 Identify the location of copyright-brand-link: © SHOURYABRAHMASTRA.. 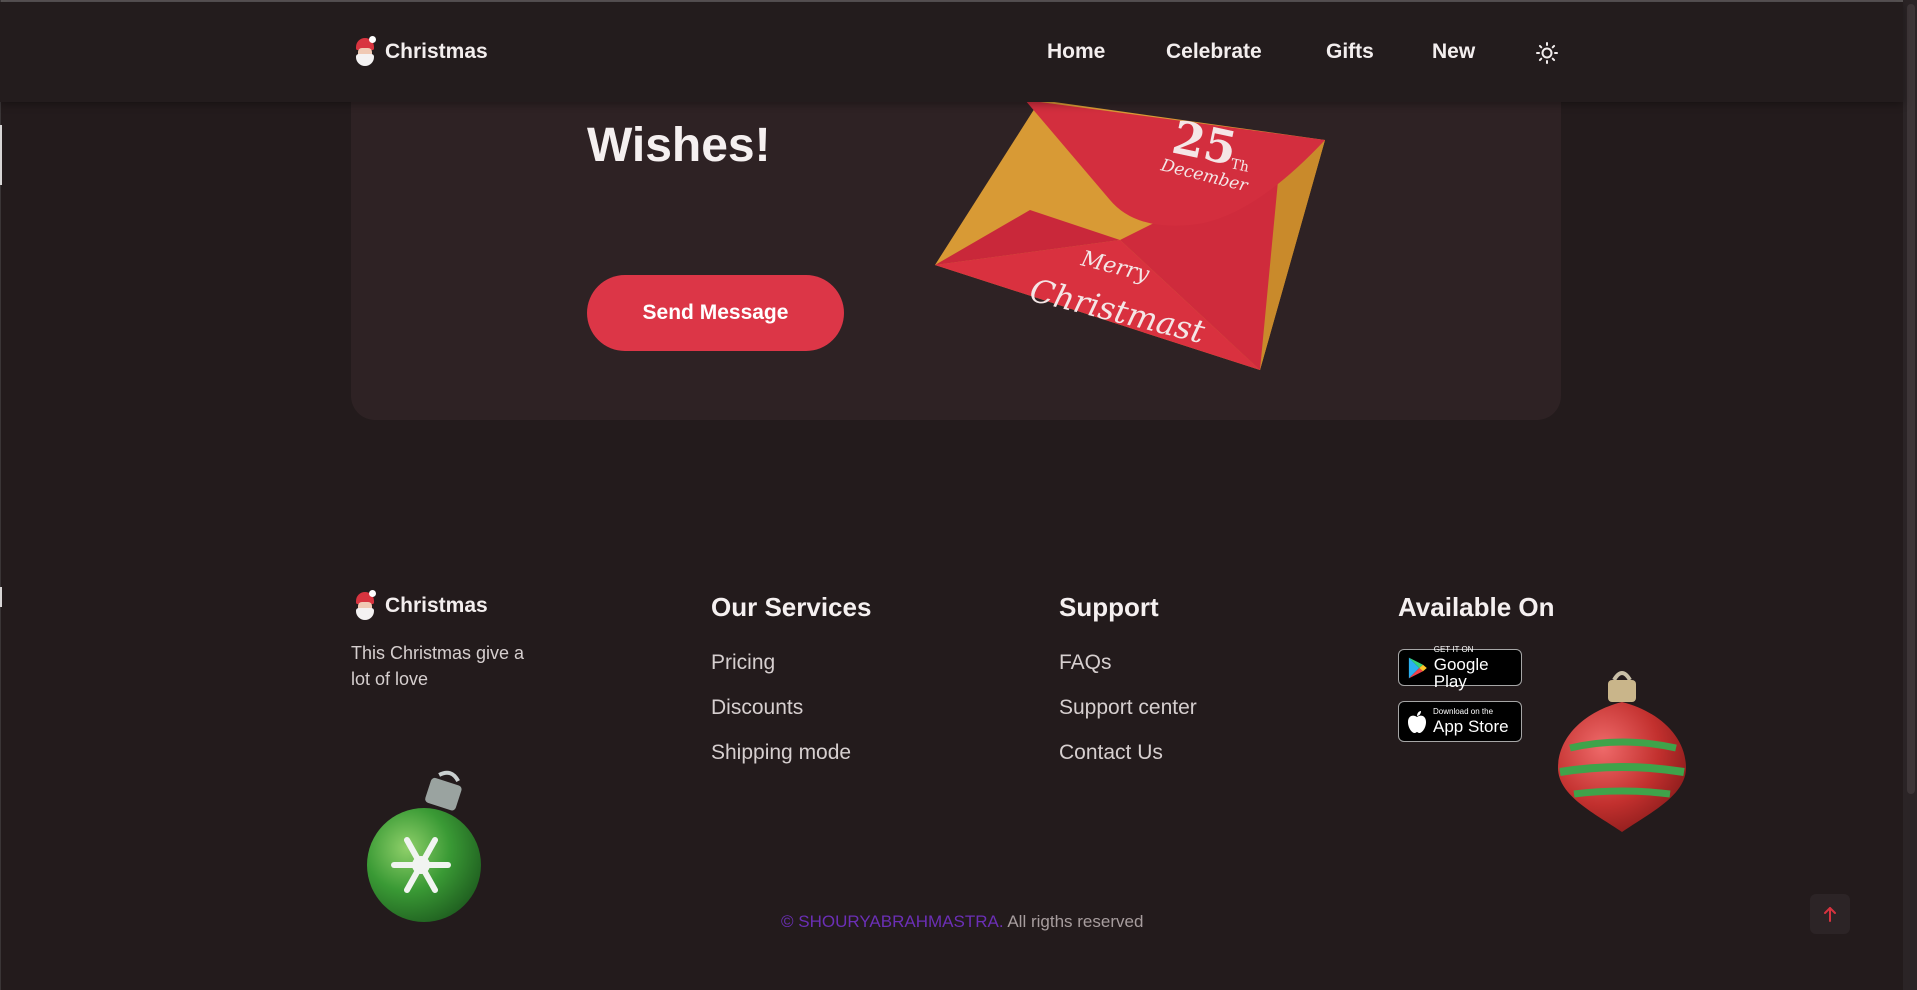
(892, 921).